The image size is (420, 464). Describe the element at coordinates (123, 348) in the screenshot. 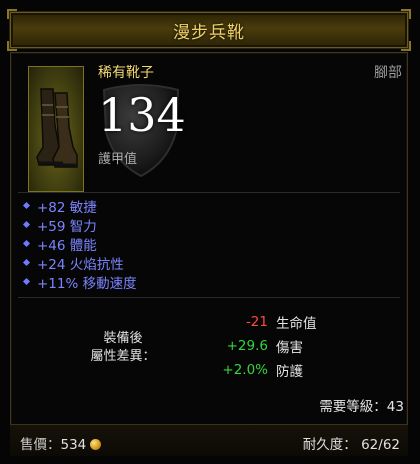

I see `compare-label: 裝備後 屬性差異：` at that location.